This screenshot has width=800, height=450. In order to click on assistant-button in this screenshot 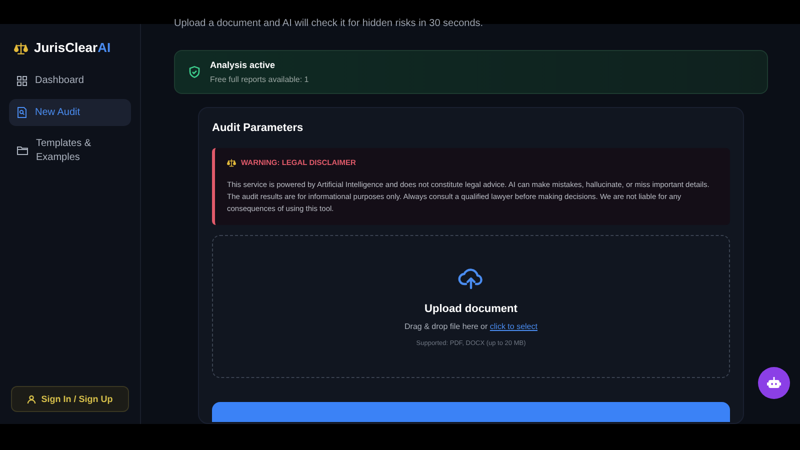, I will do `click(774, 383)`.